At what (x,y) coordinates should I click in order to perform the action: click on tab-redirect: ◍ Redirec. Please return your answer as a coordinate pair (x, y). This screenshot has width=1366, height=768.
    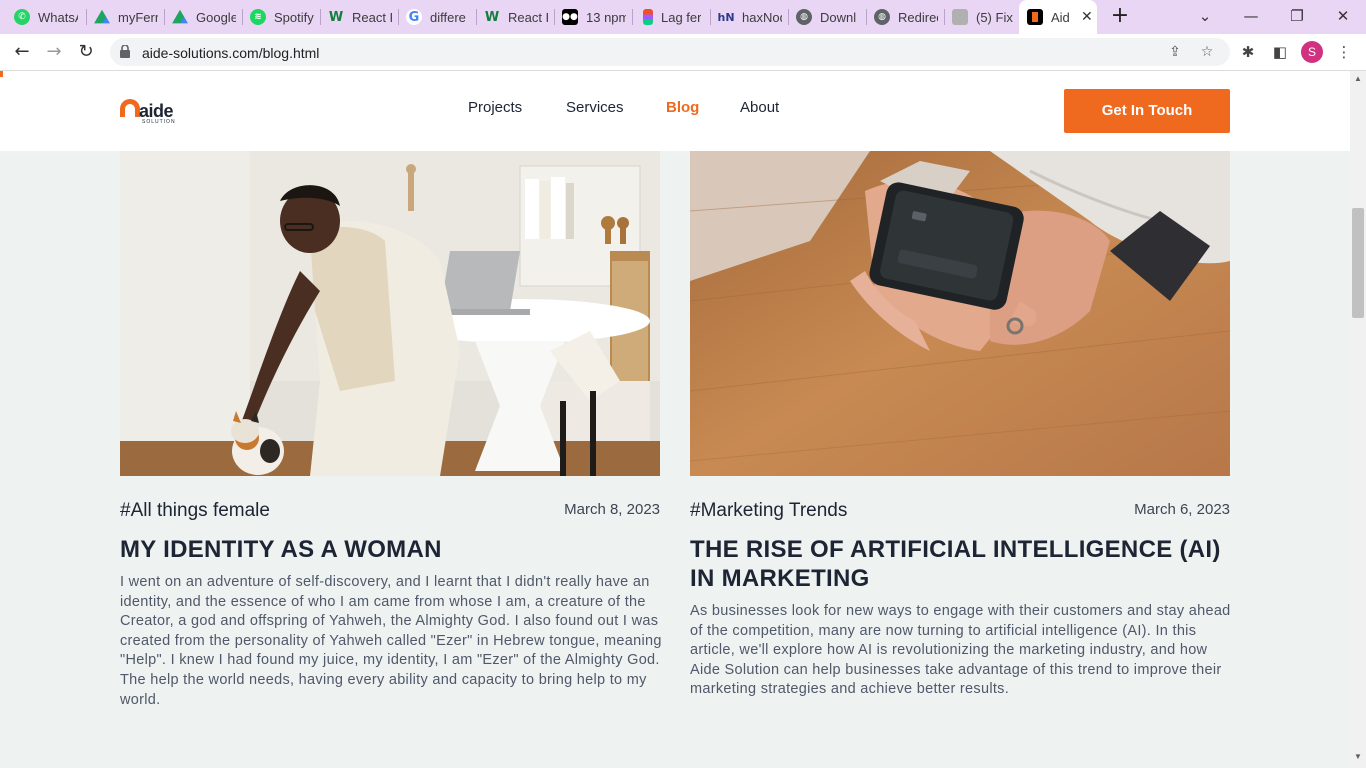
    Looking at the image, I should click on (906, 17).